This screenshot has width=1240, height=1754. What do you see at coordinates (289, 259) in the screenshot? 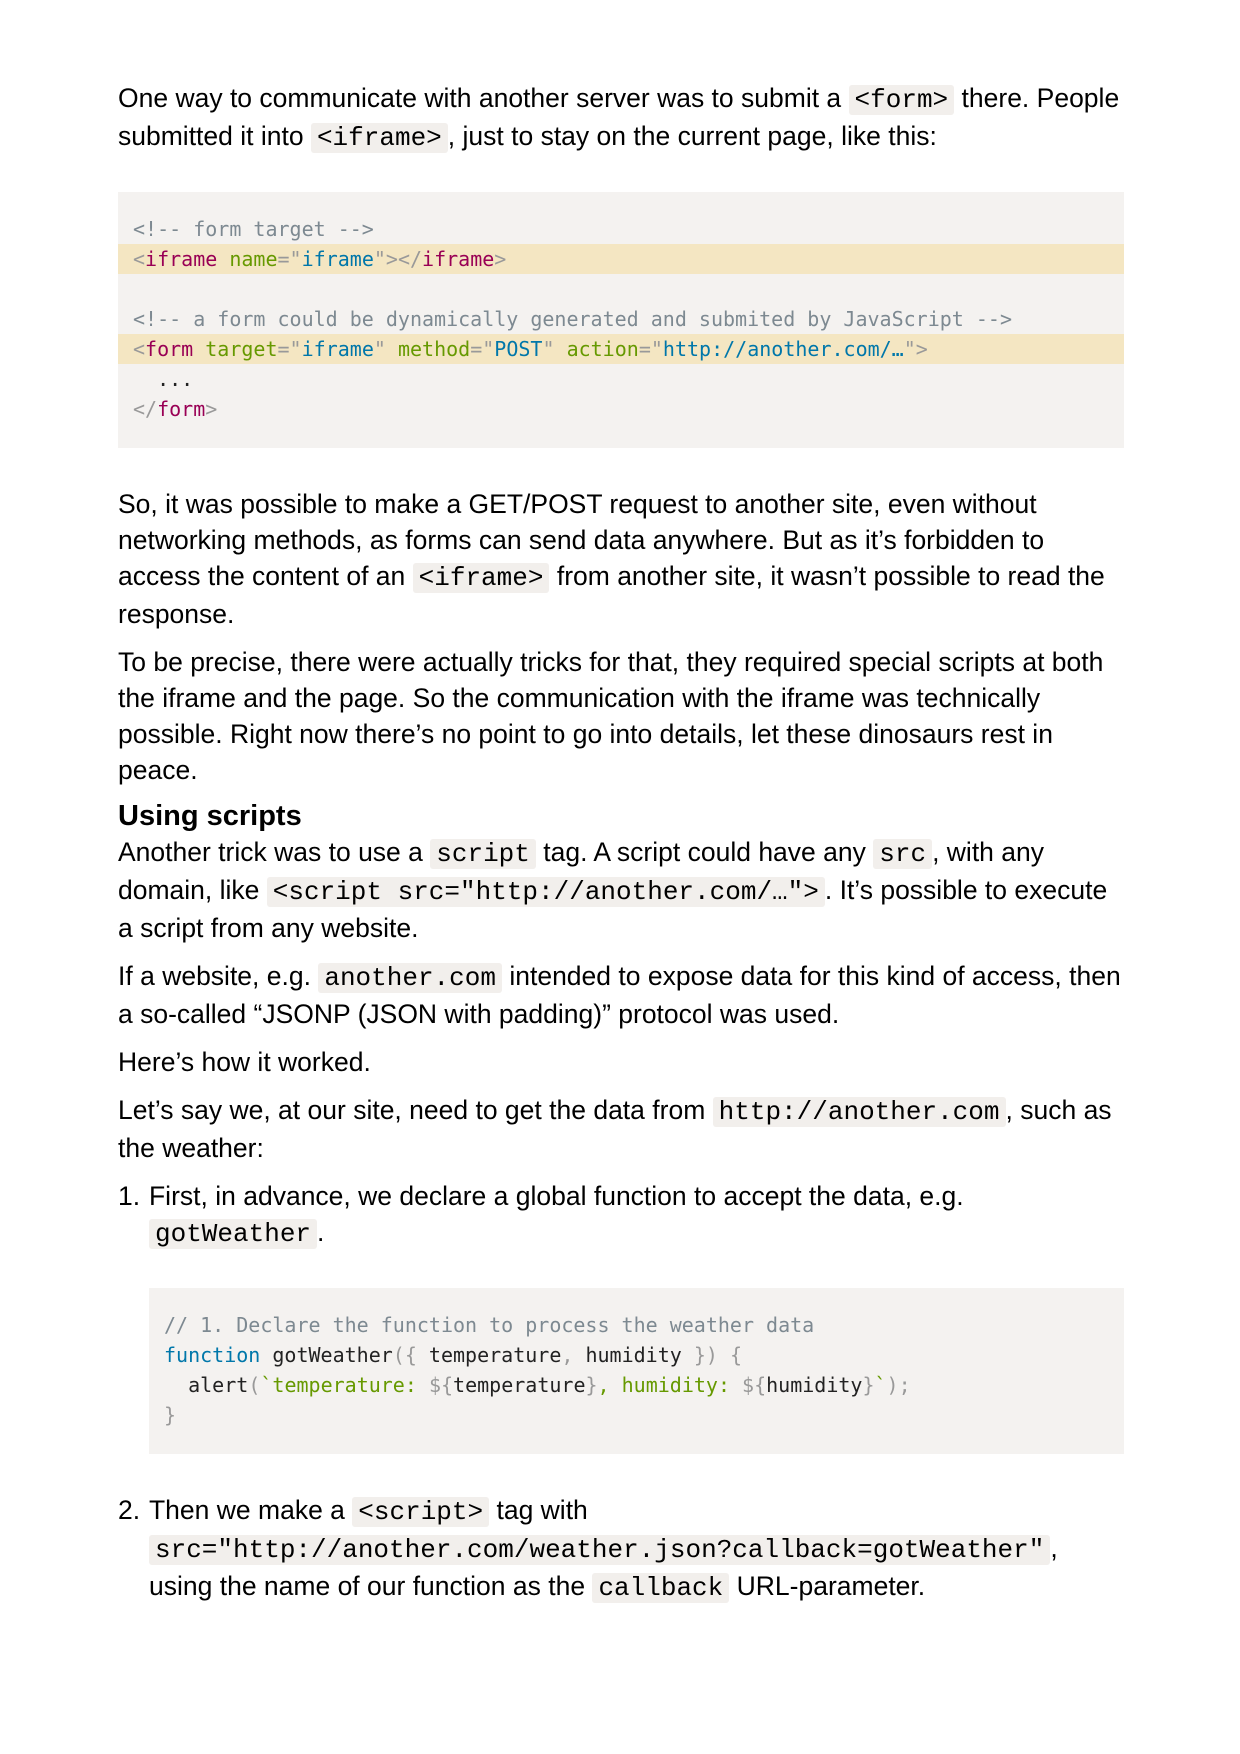
I see `code-punct: ="` at bounding box center [289, 259].